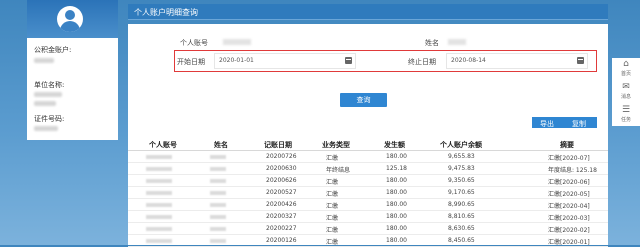 The image size is (640, 247). What do you see at coordinates (281, 204) in the screenshot?
I see `date-cell: 20200426` at bounding box center [281, 204].